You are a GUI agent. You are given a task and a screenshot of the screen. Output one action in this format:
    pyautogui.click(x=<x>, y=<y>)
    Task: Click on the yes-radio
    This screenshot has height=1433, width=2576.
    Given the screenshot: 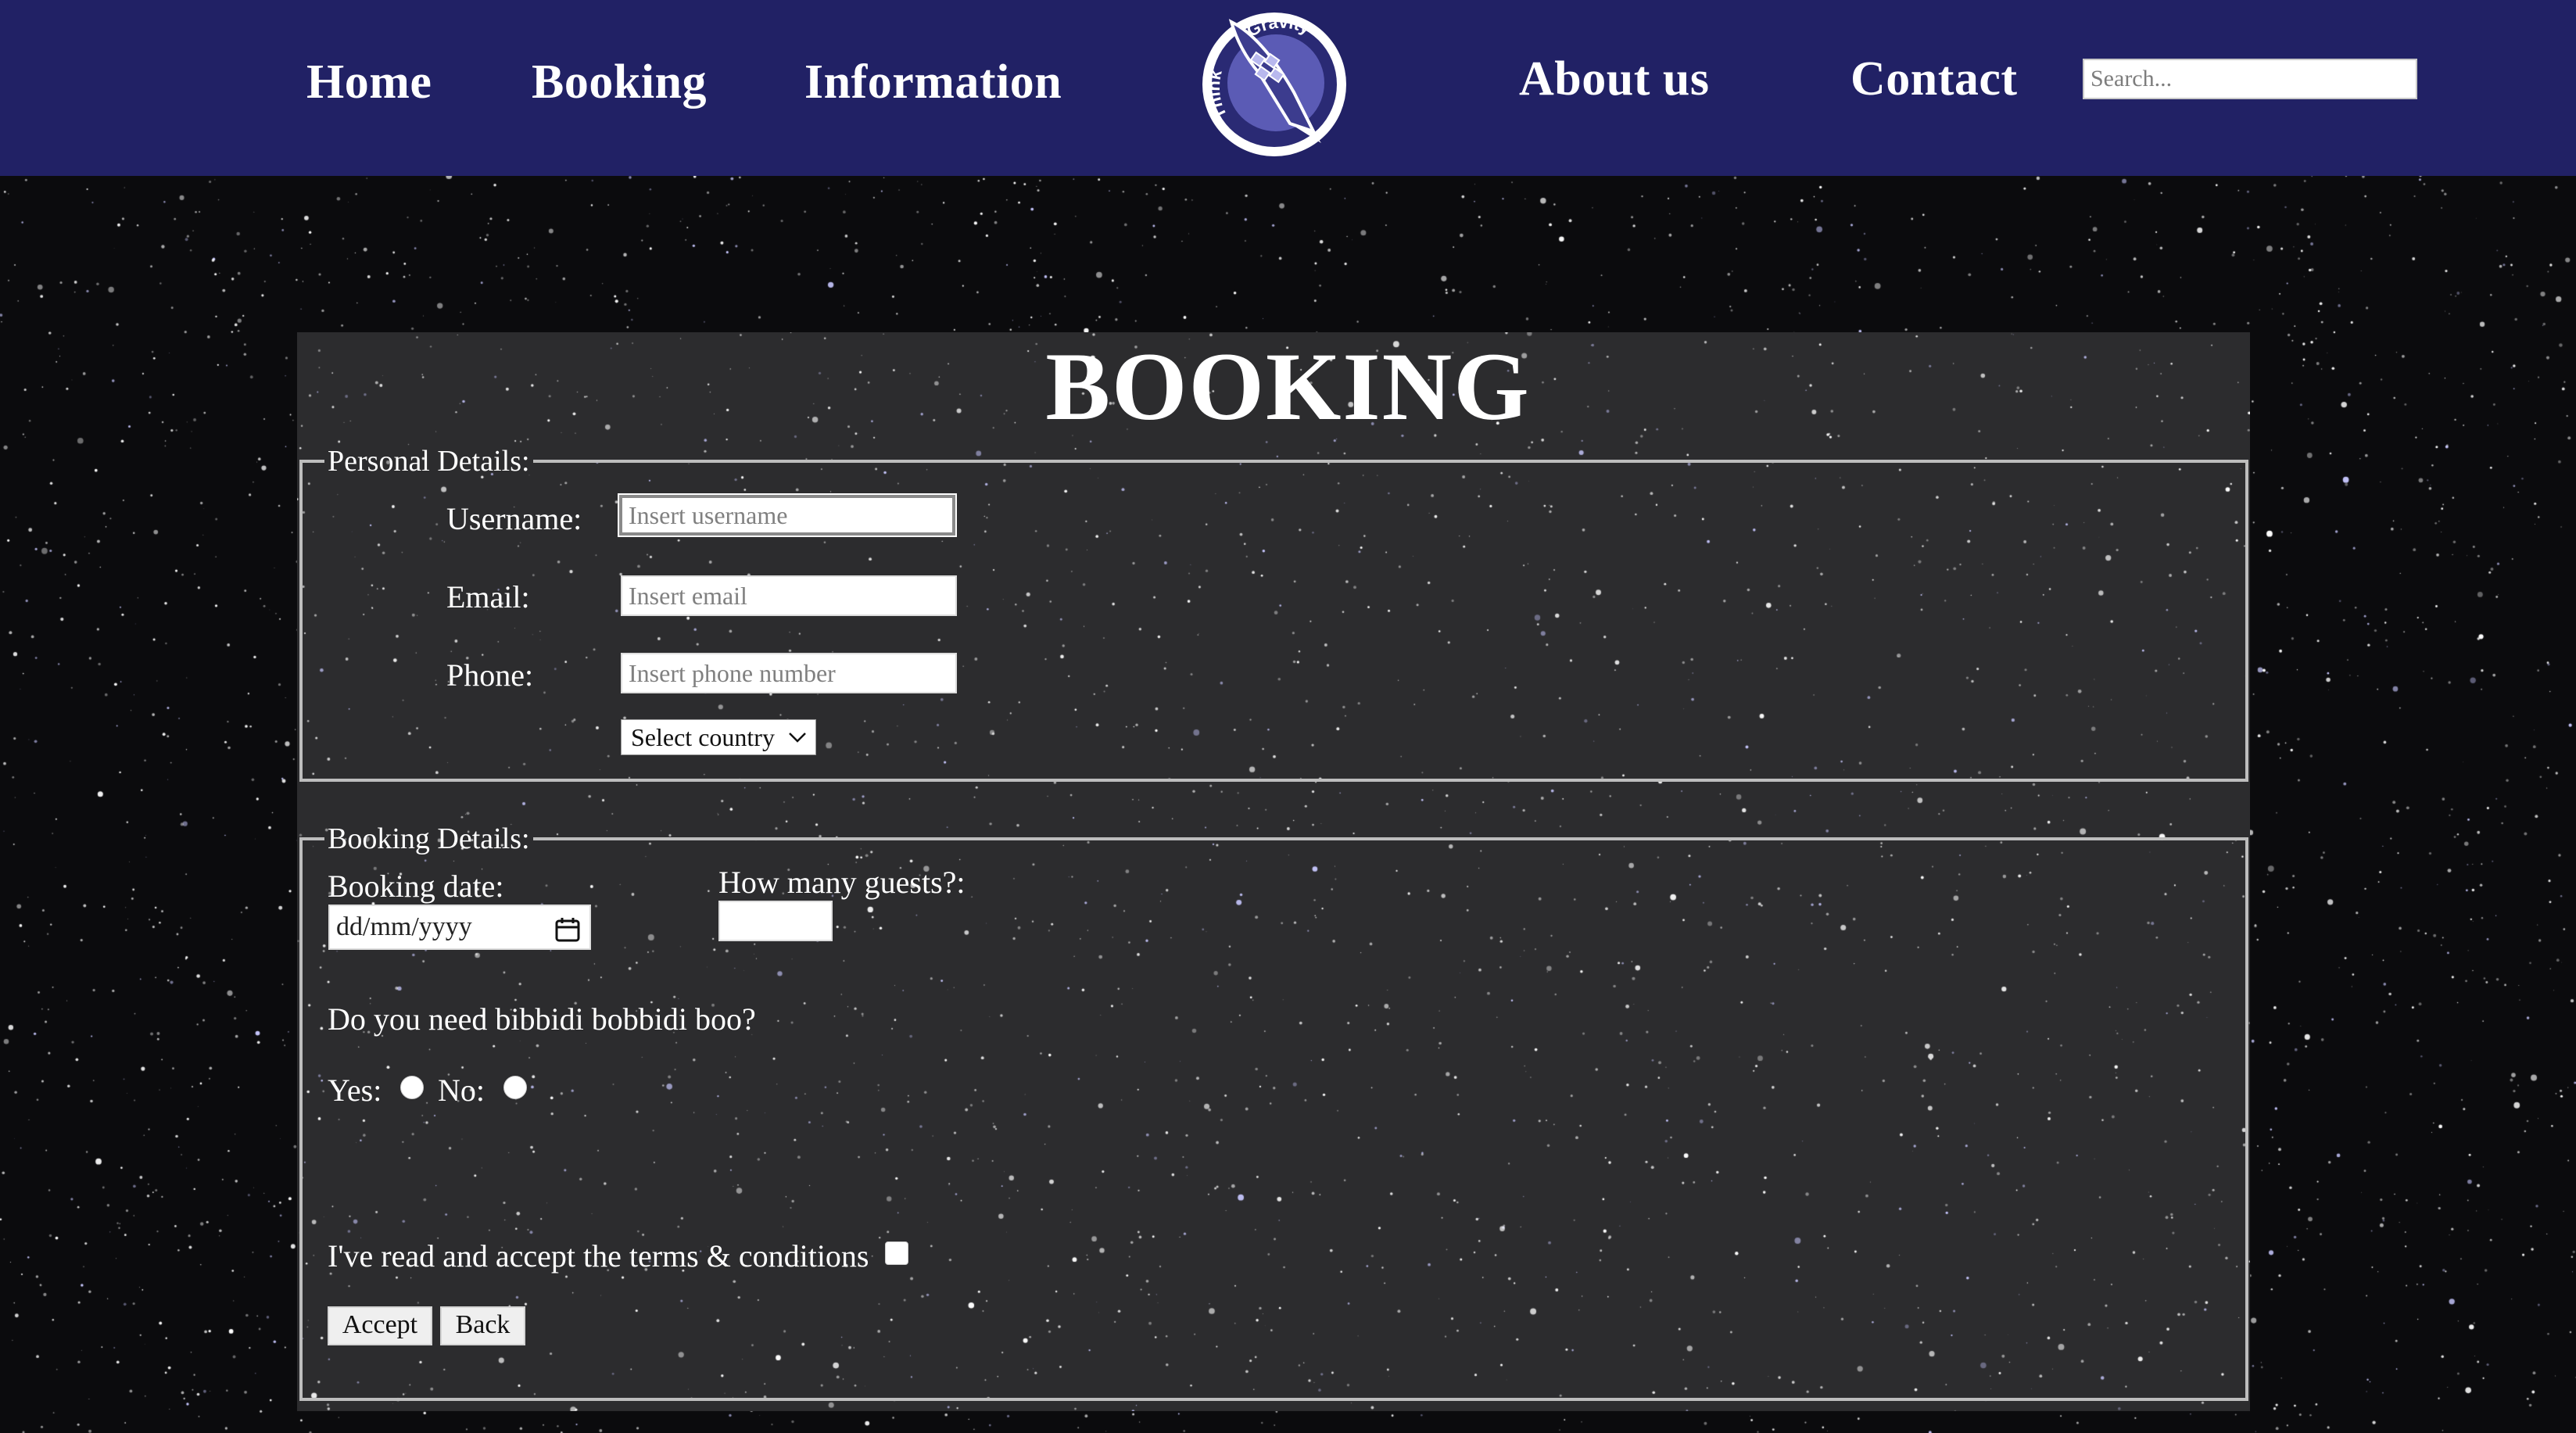 What is the action you would take?
    pyautogui.click(x=412, y=1087)
    